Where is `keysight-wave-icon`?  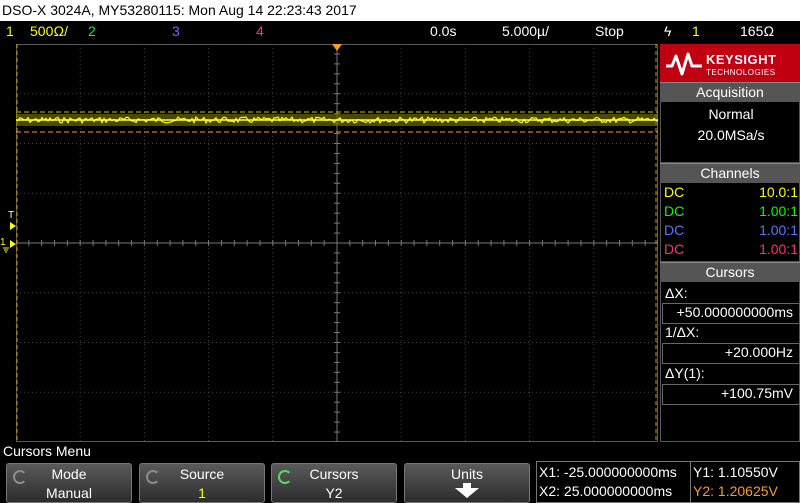 keysight-wave-icon is located at coordinates (684, 64).